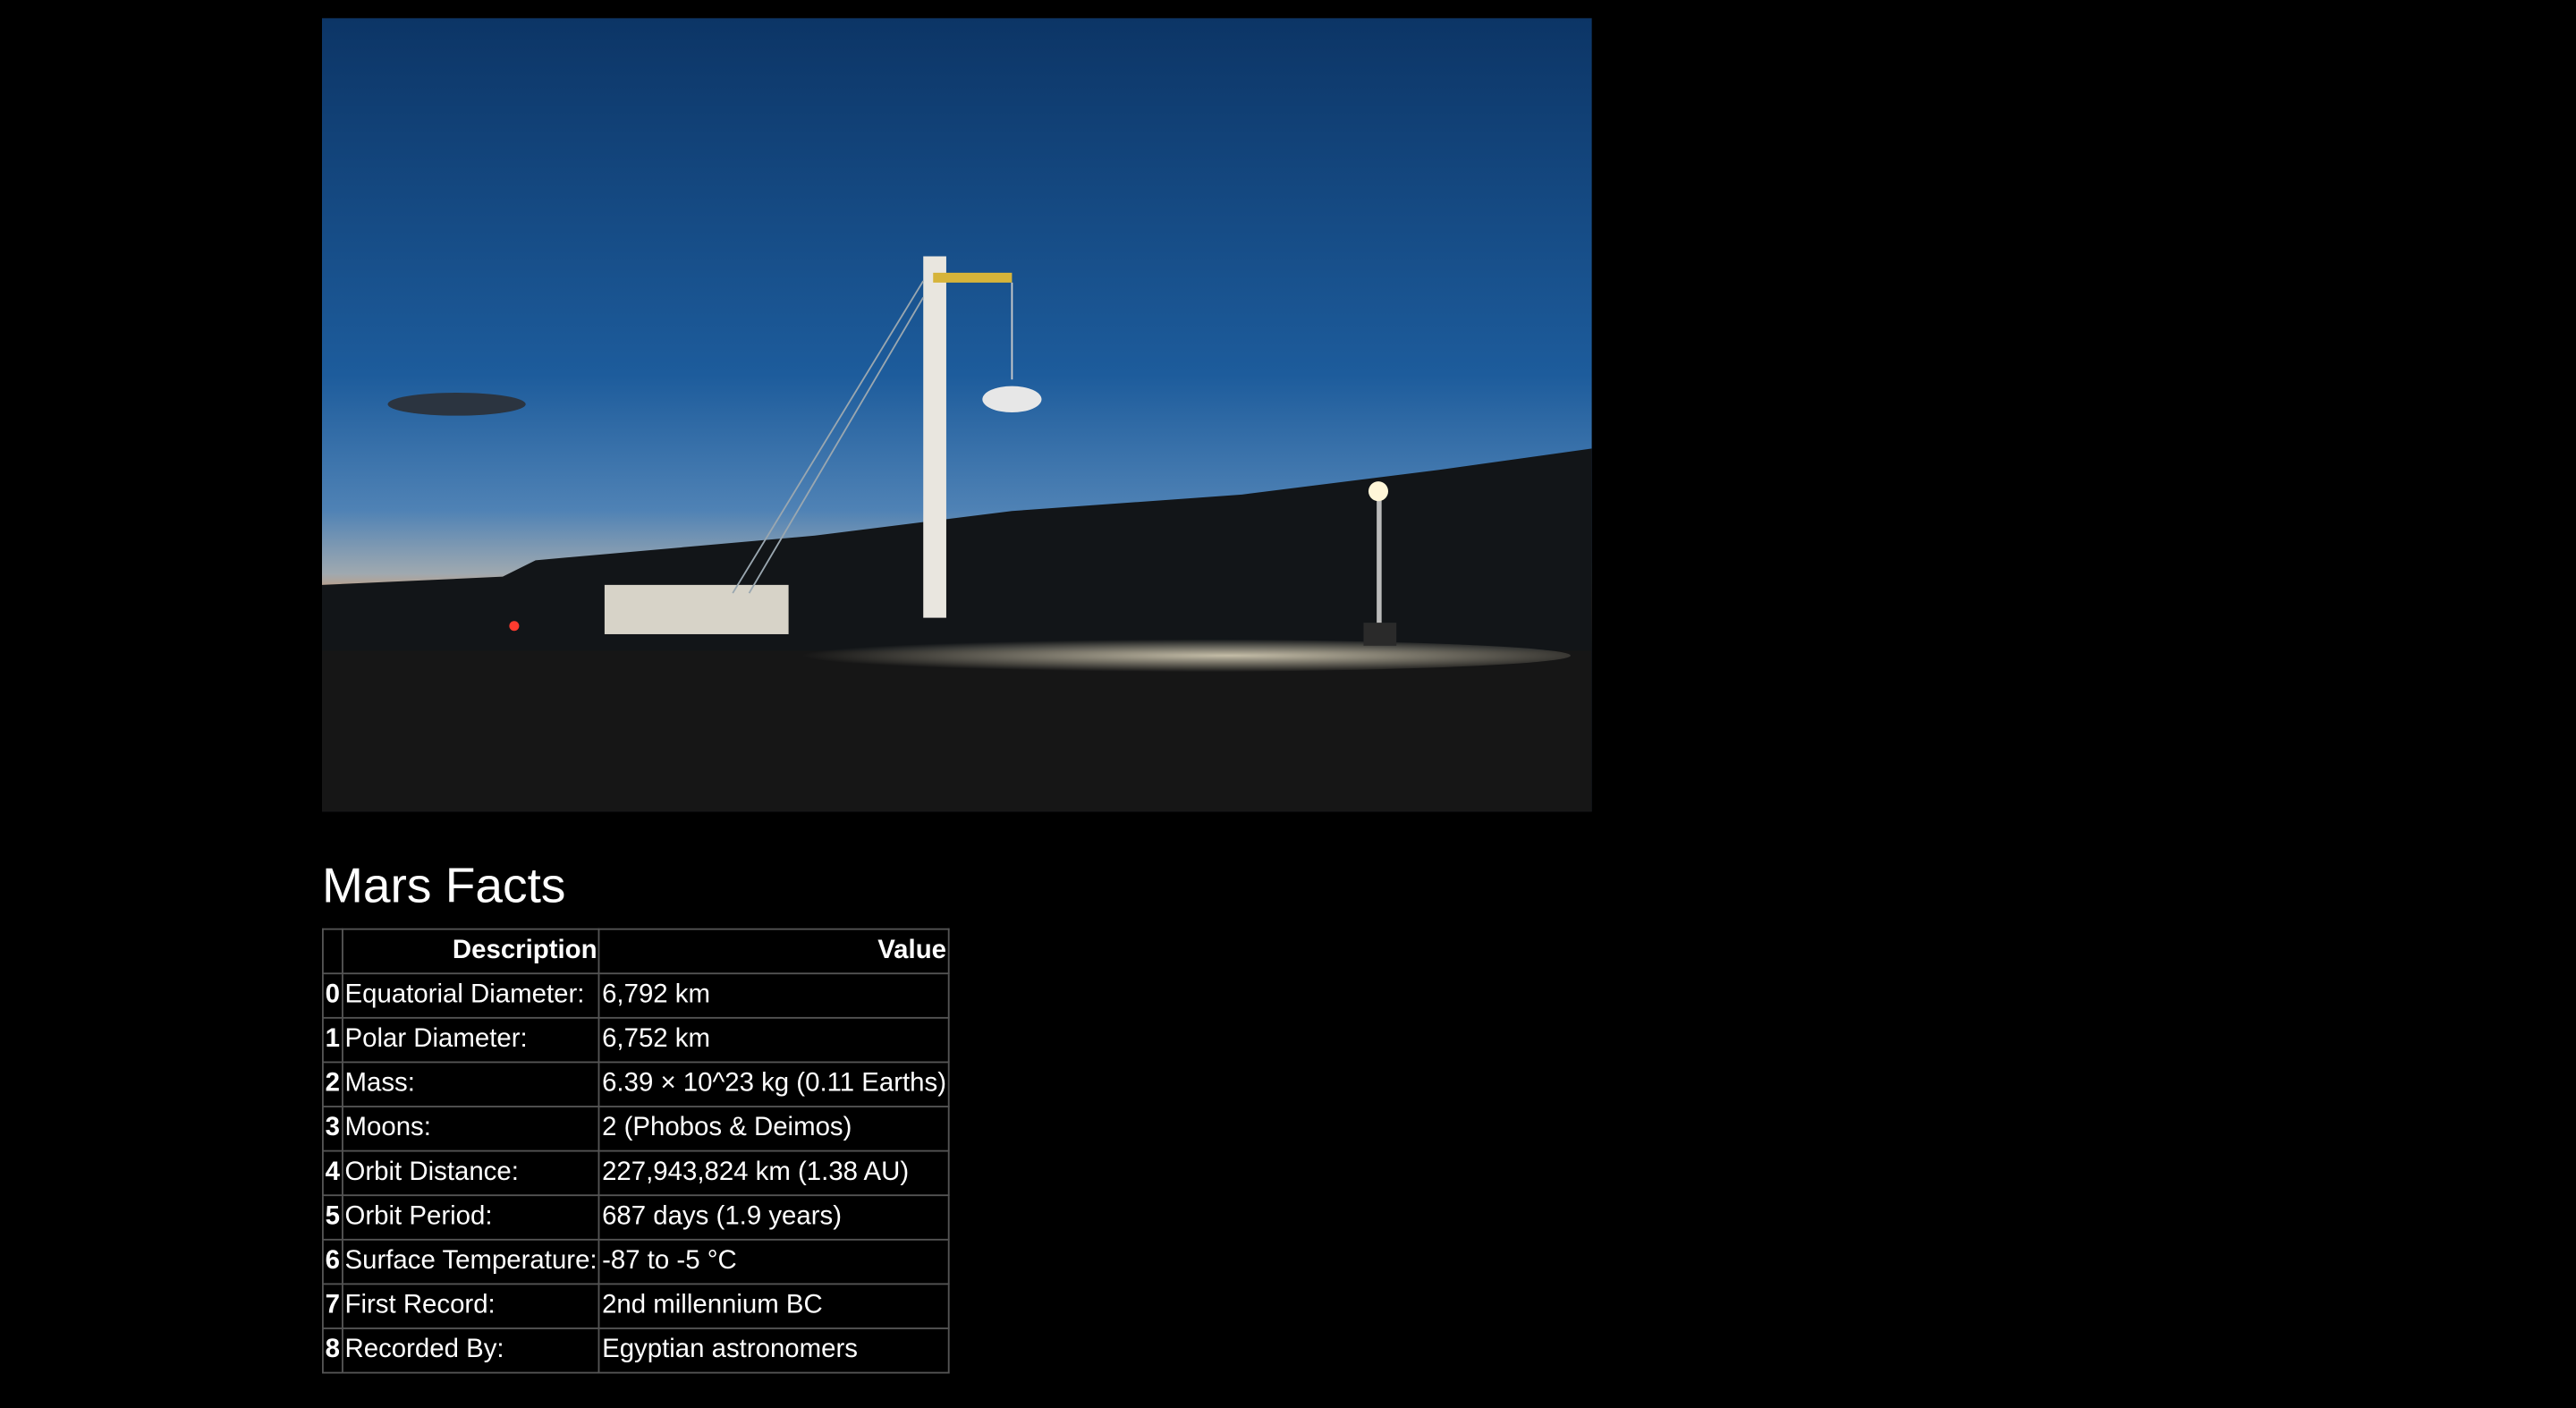 The image size is (2576, 1408). Describe the element at coordinates (332, 1129) in the screenshot. I see `row-index: 3` at that location.